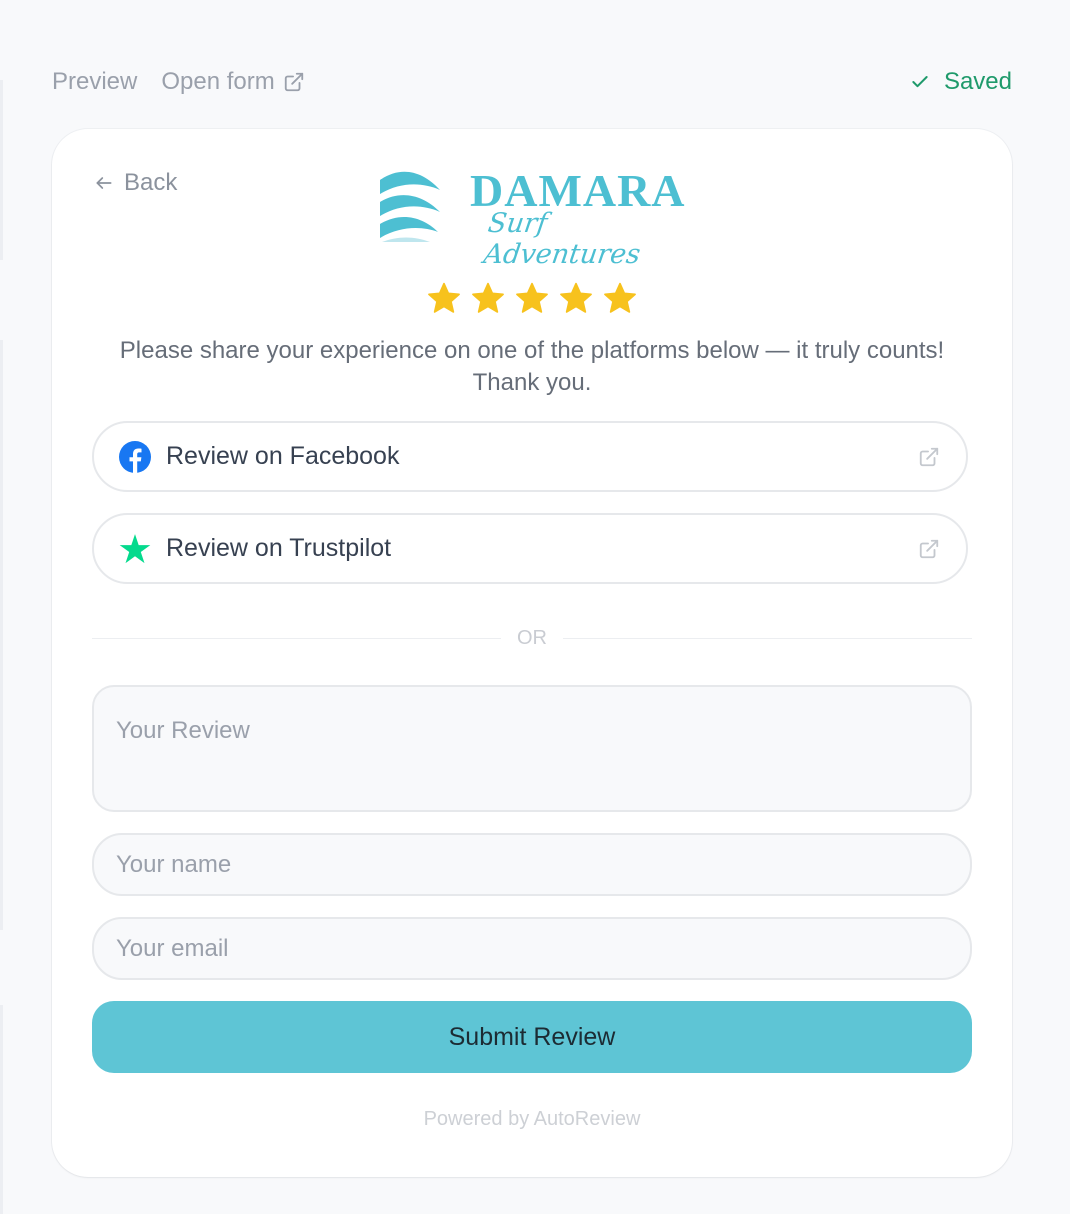  I want to click on review-on-trustpilot-button: Review on Trustpilot, so click(530, 548).